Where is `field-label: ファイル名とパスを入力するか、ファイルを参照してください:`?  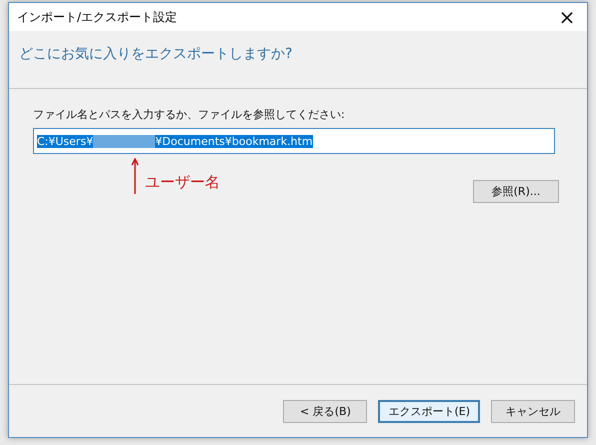
field-label: ファイル名とパスを入力するか、ファイルを参照してください: is located at coordinates (189, 114).